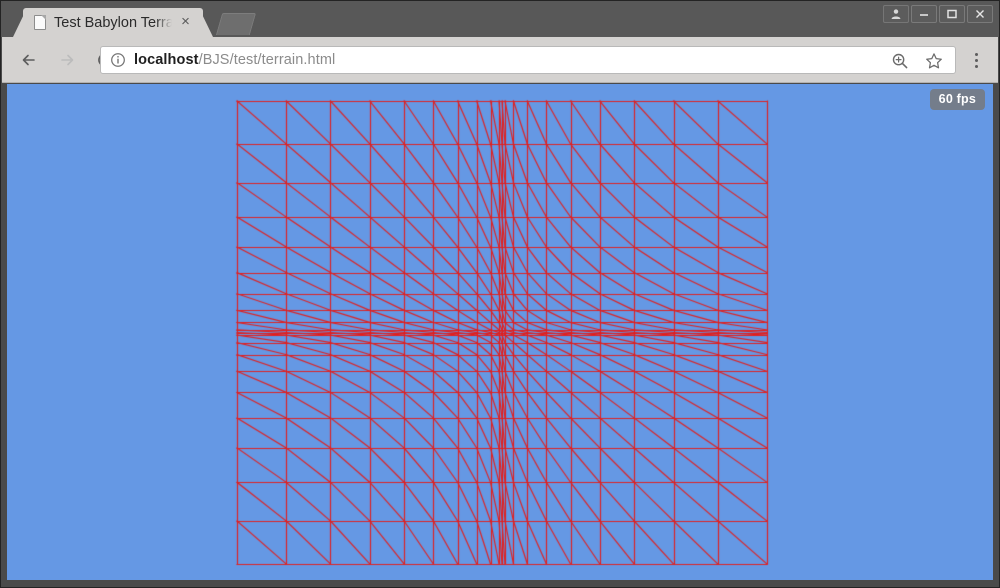 This screenshot has height=588, width=1000. What do you see at coordinates (957, 99) in the screenshot?
I see `fps-badge: 60 fps` at bounding box center [957, 99].